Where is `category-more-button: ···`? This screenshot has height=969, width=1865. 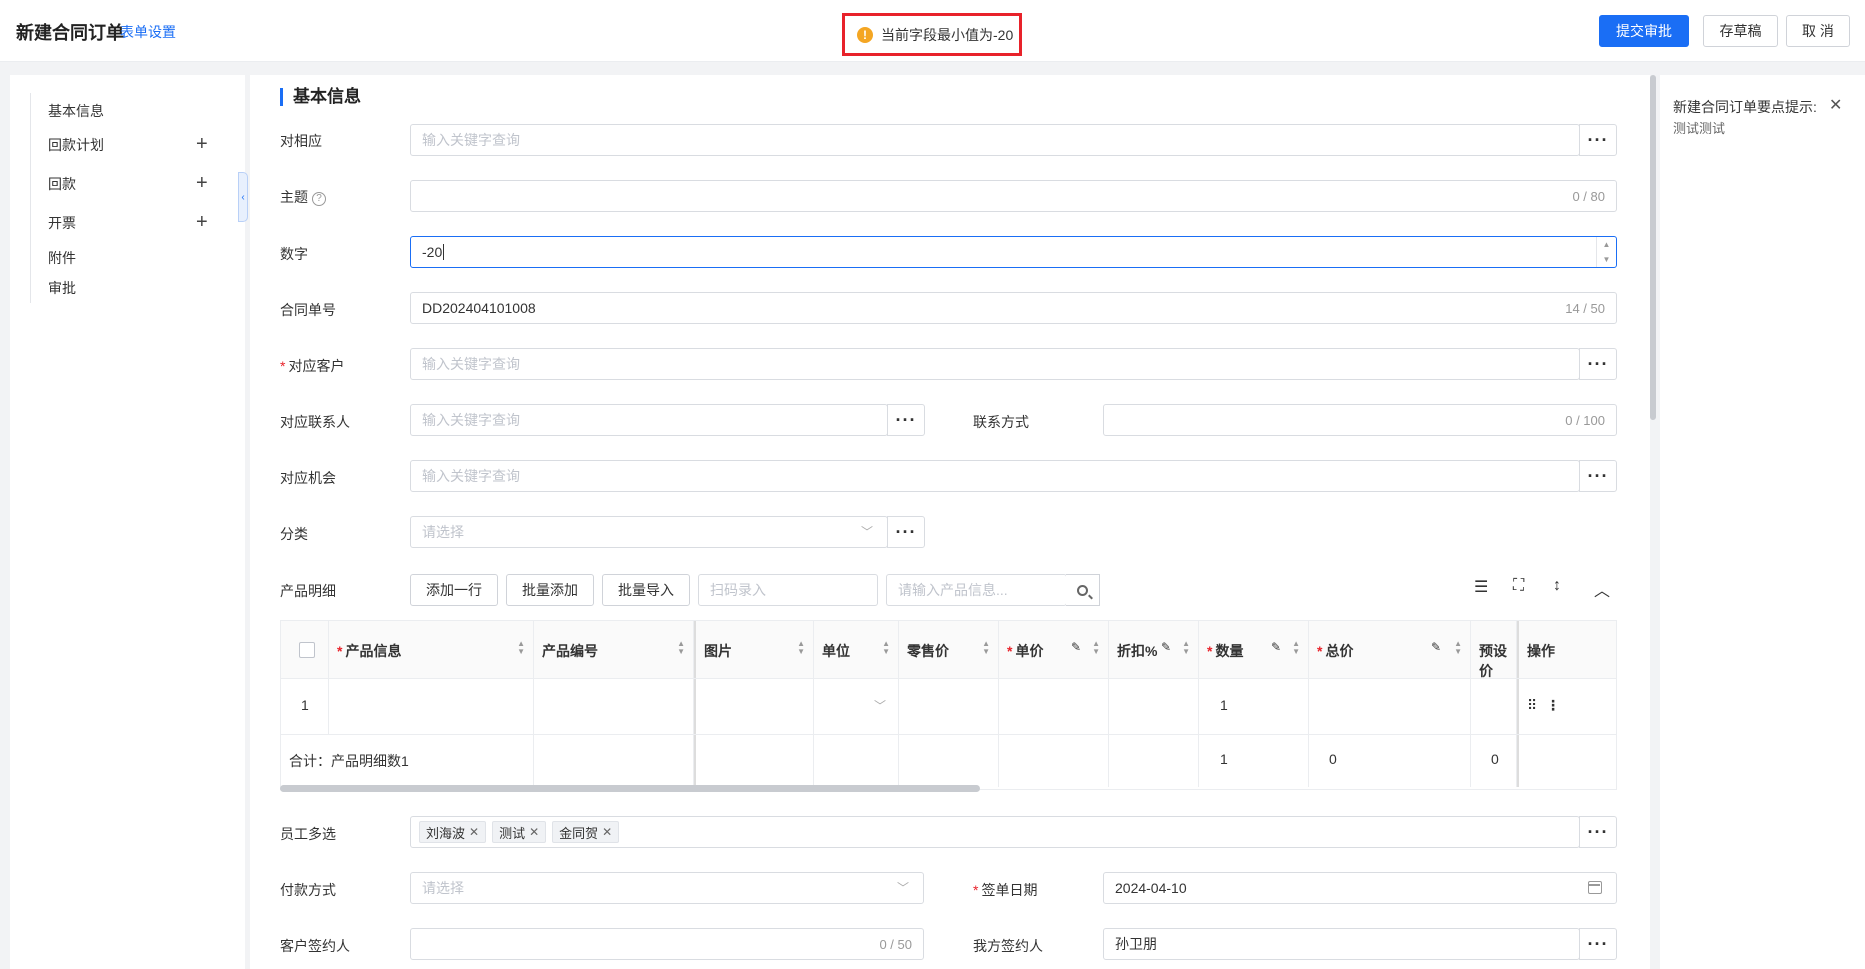 category-more-button: ··· is located at coordinates (906, 532).